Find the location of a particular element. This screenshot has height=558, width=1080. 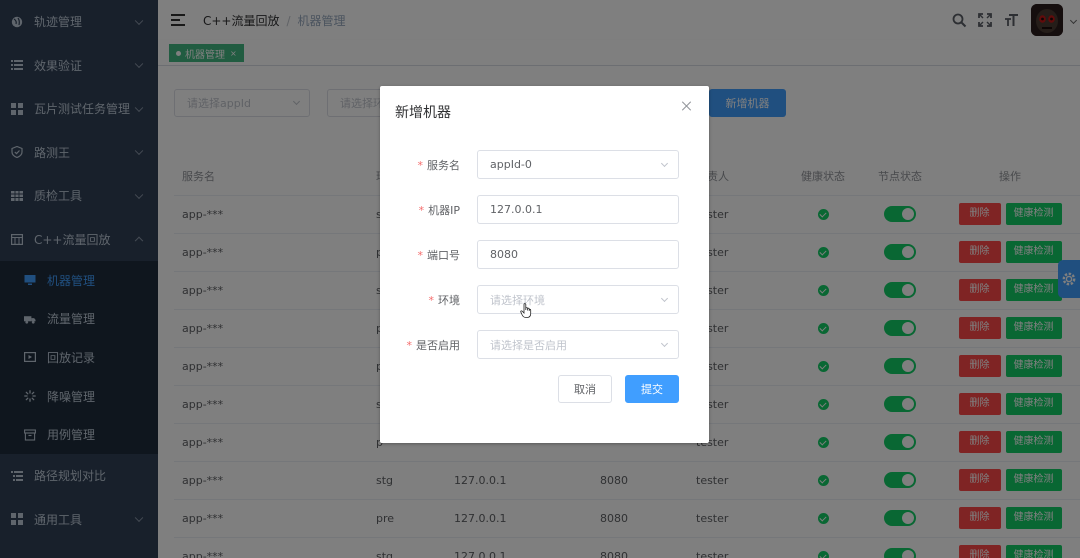

port-input-value: 8080 is located at coordinates (504, 254).